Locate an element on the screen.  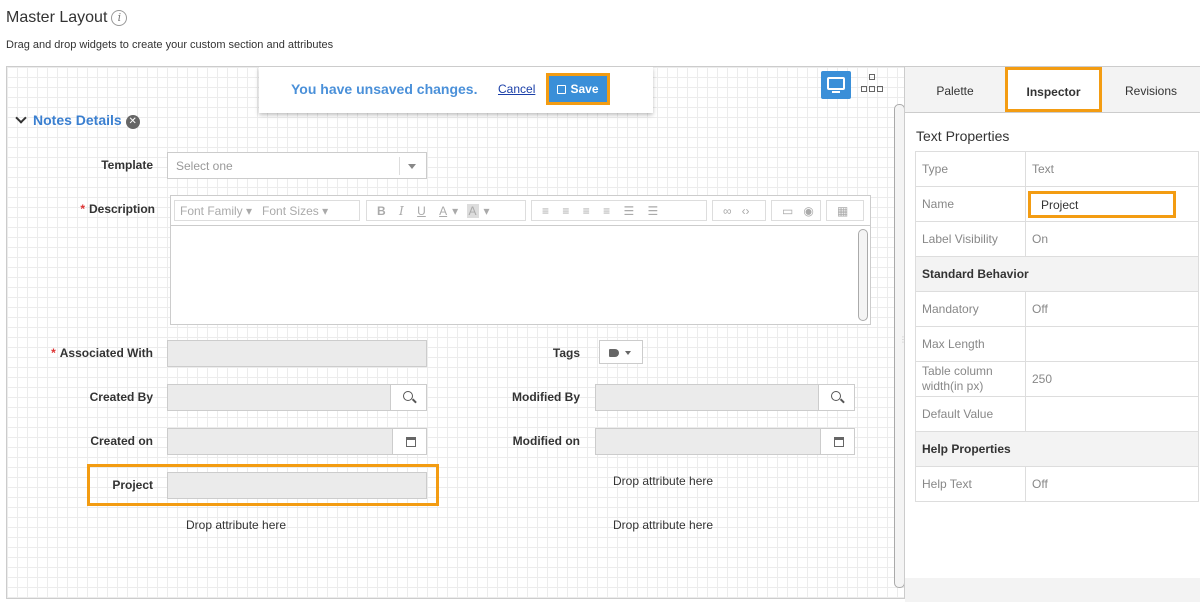
bold-button: B is located at coordinates (381, 211).